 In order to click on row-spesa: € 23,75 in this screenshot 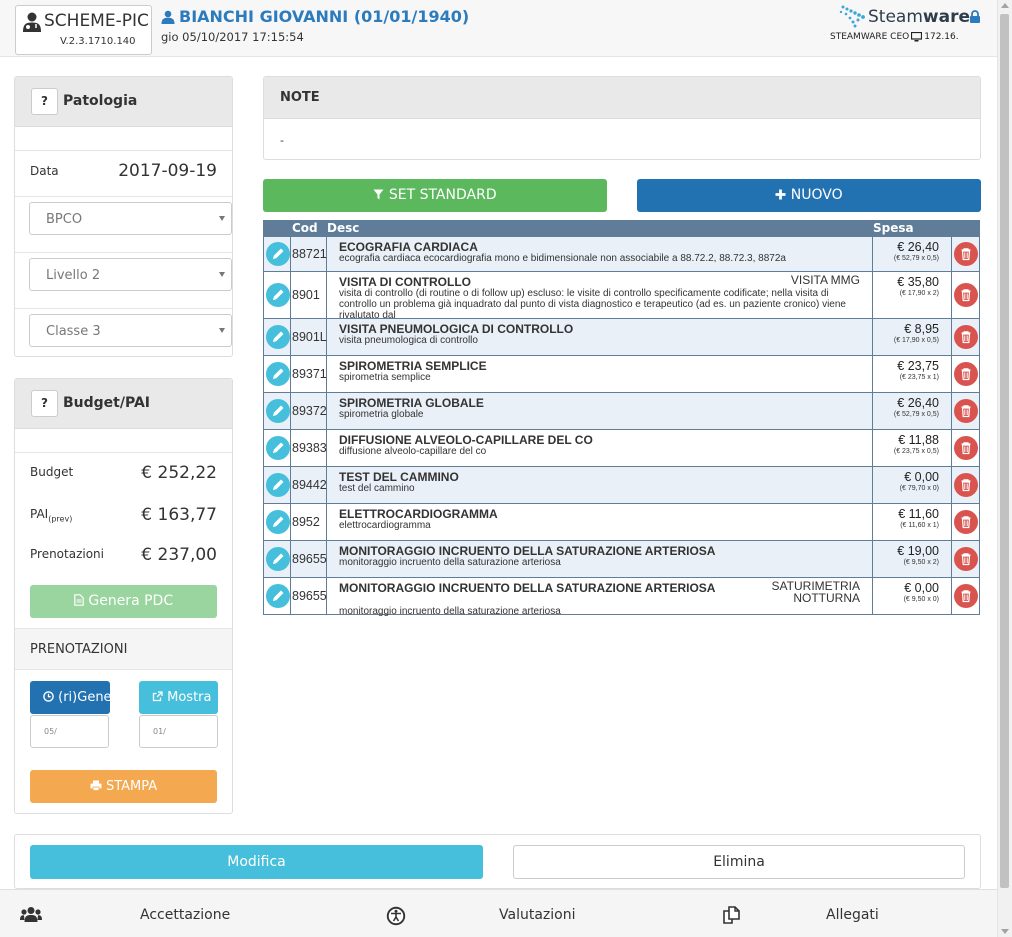, I will do `click(918, 366)`.